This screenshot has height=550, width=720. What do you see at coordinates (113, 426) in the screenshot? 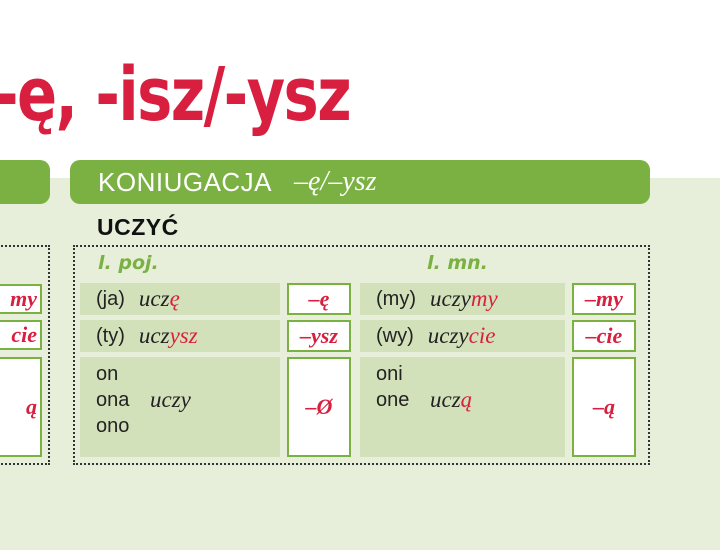
I see `pronoun: ono` at bounding box center [113, 426].